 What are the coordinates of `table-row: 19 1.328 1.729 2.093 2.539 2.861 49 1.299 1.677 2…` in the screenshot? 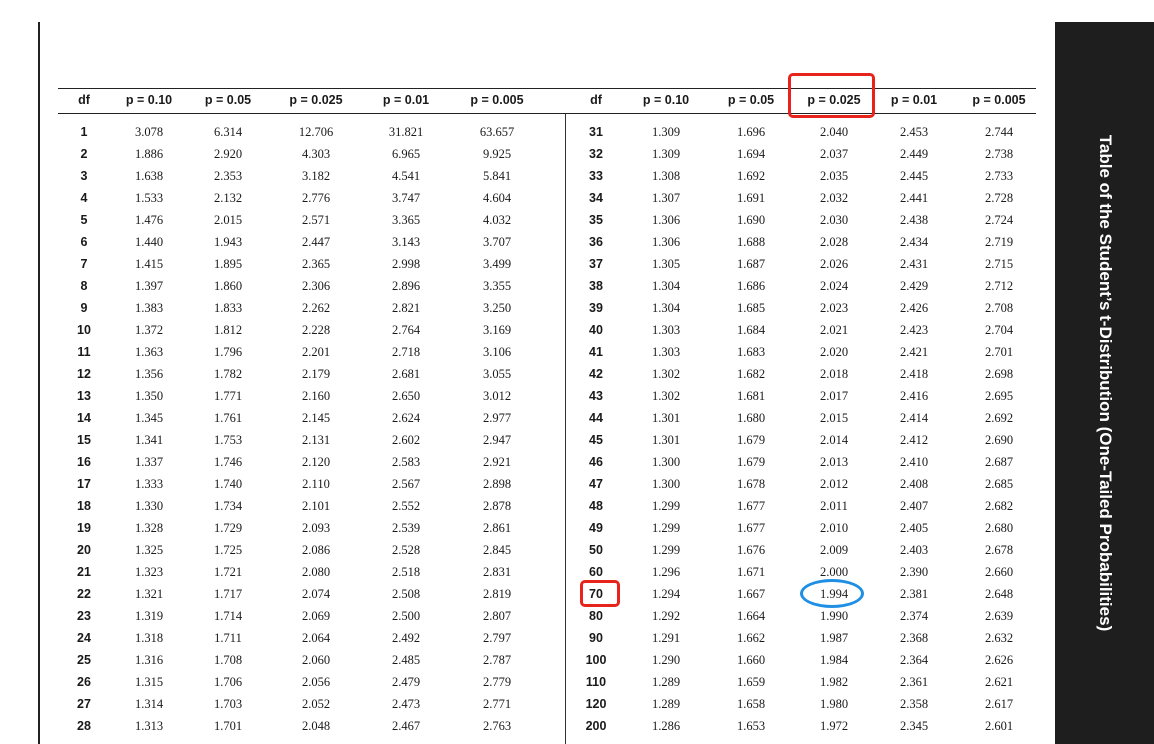 It's located at (520, 528).